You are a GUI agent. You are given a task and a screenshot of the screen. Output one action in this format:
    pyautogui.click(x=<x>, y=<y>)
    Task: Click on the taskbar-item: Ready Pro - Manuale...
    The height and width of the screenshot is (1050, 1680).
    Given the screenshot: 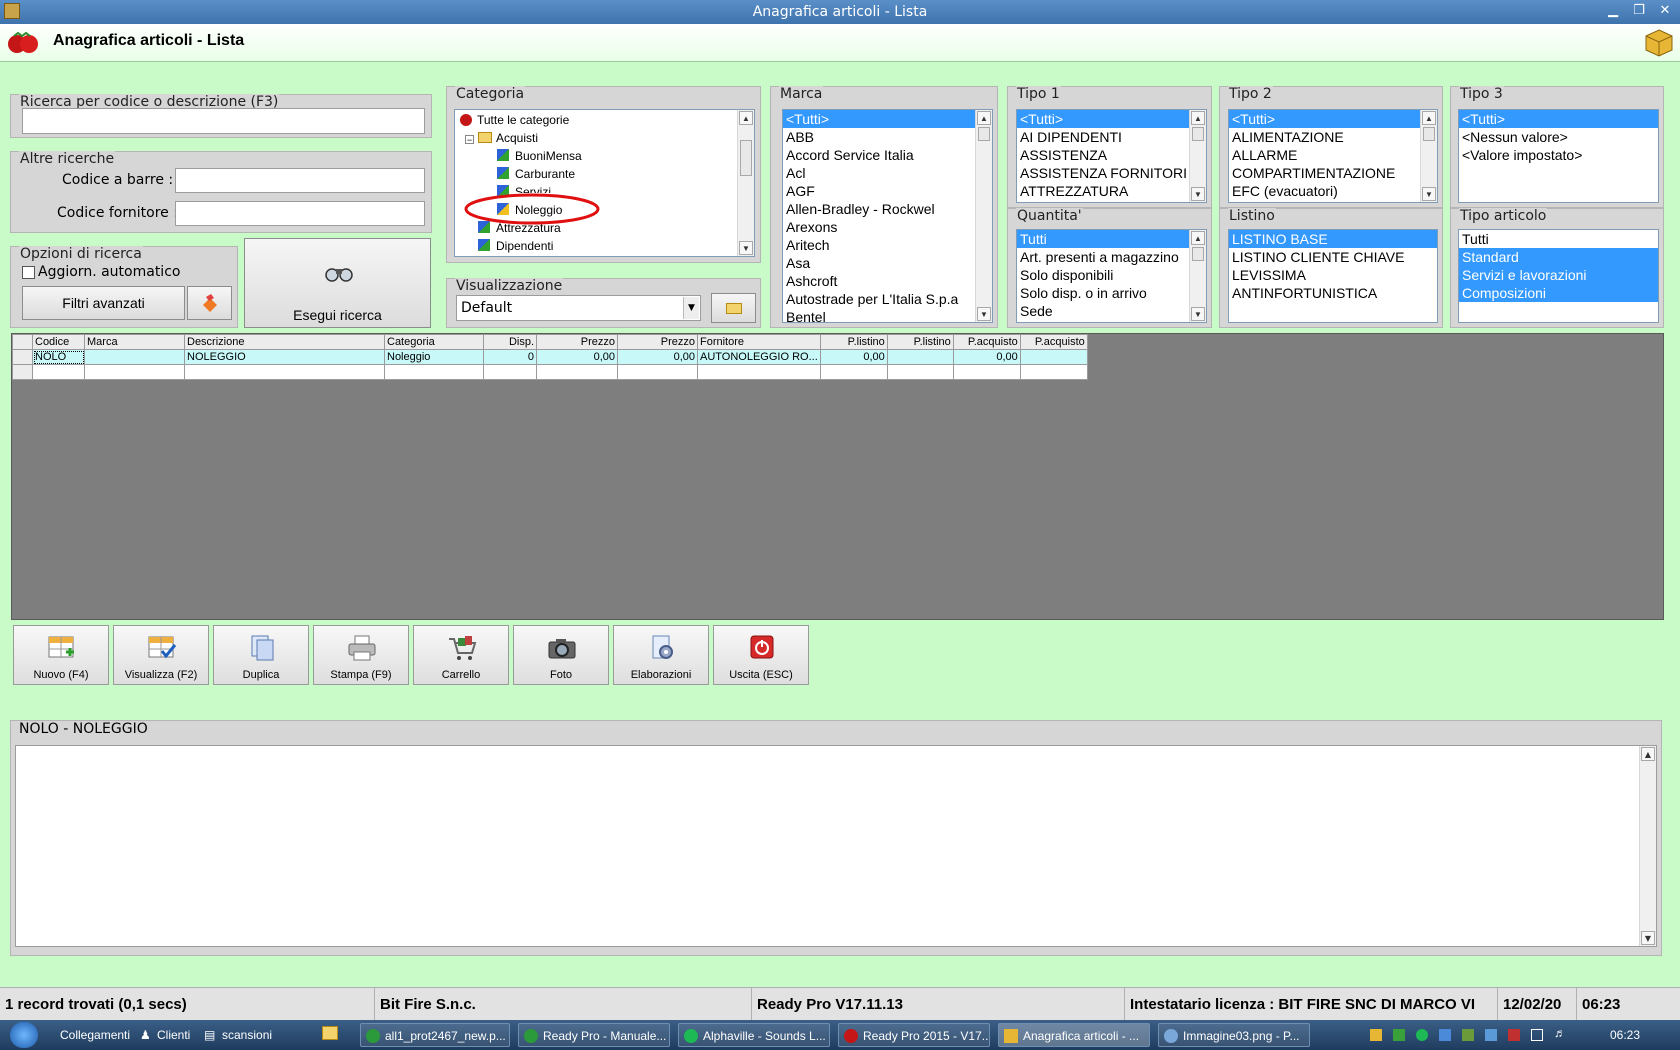 What is the action you would take?
    pyautogui.click(x=594, y=1035)
    